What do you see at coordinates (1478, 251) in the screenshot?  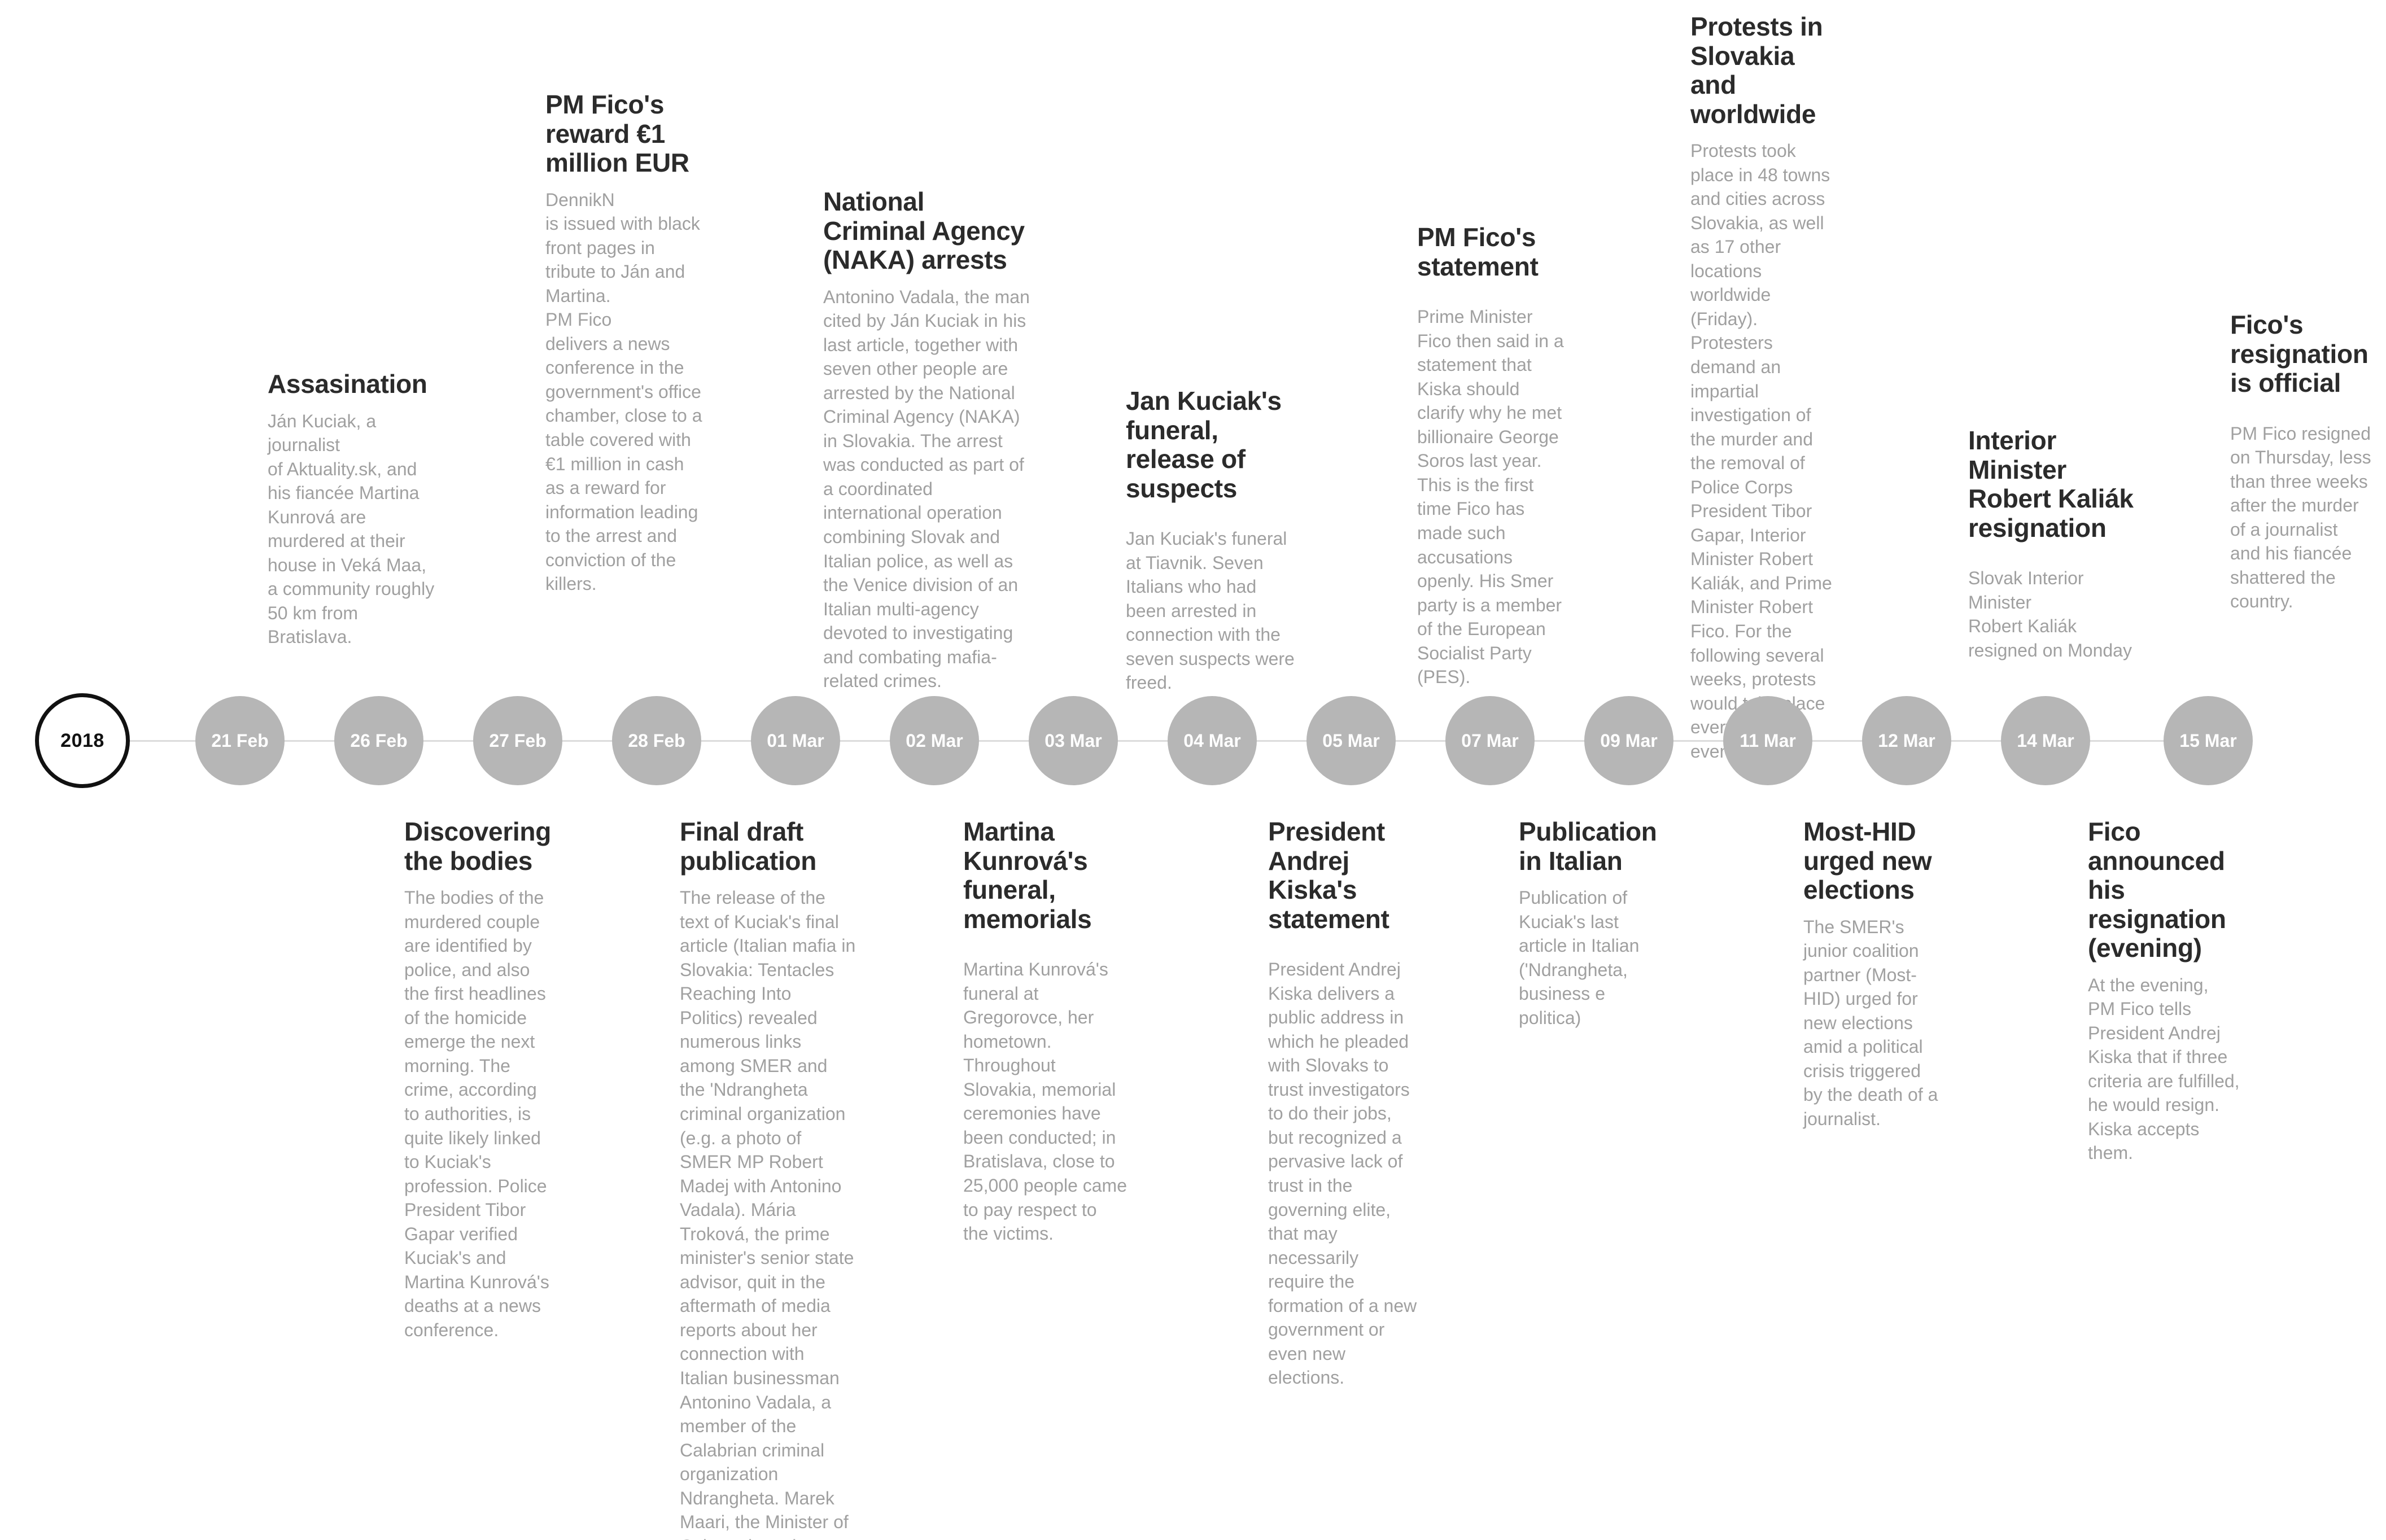 I see `event-title: PM Fico's statement` at bounding box center [1478, 251].